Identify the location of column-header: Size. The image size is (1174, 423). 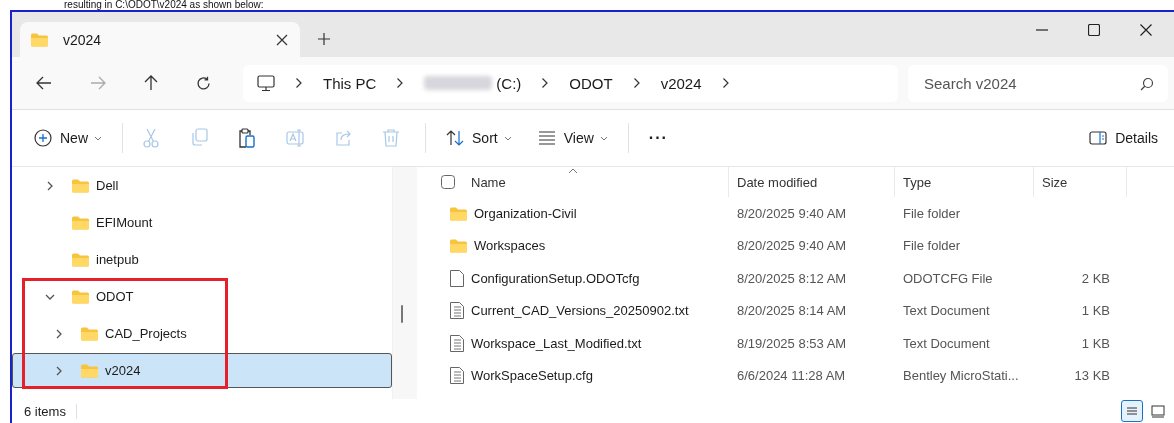
(1080, 182).